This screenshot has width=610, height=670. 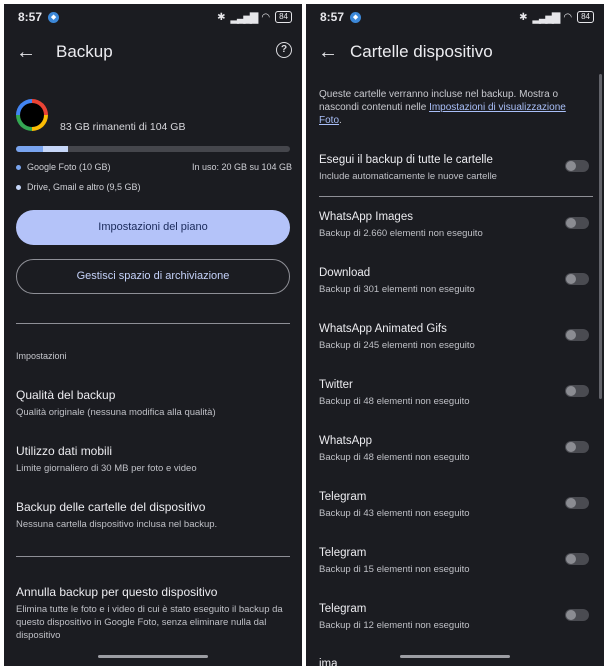 What do you see at coordinates (66, 395) in the screenshot?
I see `item-title: Qualità del backup` at bounding box center [66, 395].